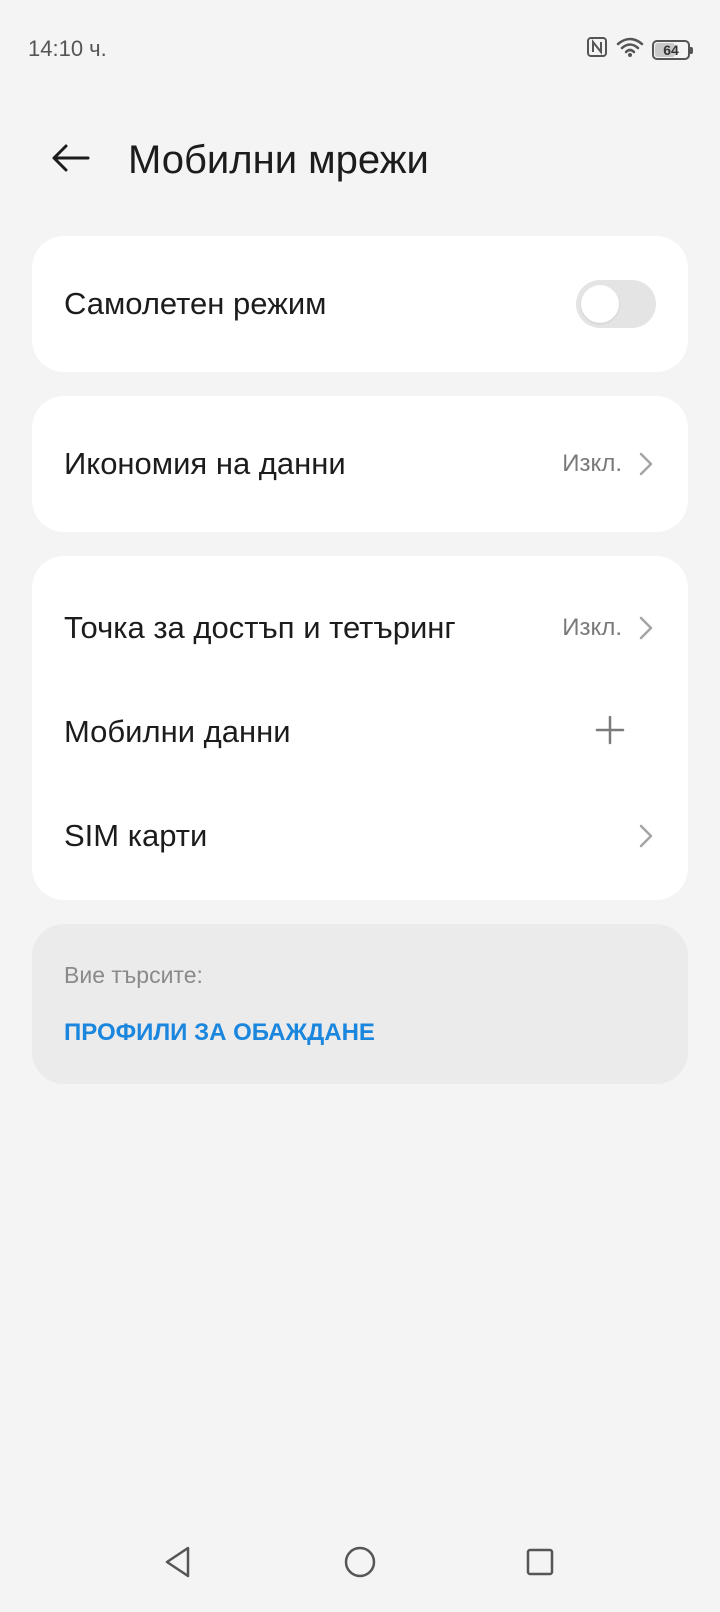  I want to click on sim-cards-row: SIM карти, so click(360, 836).